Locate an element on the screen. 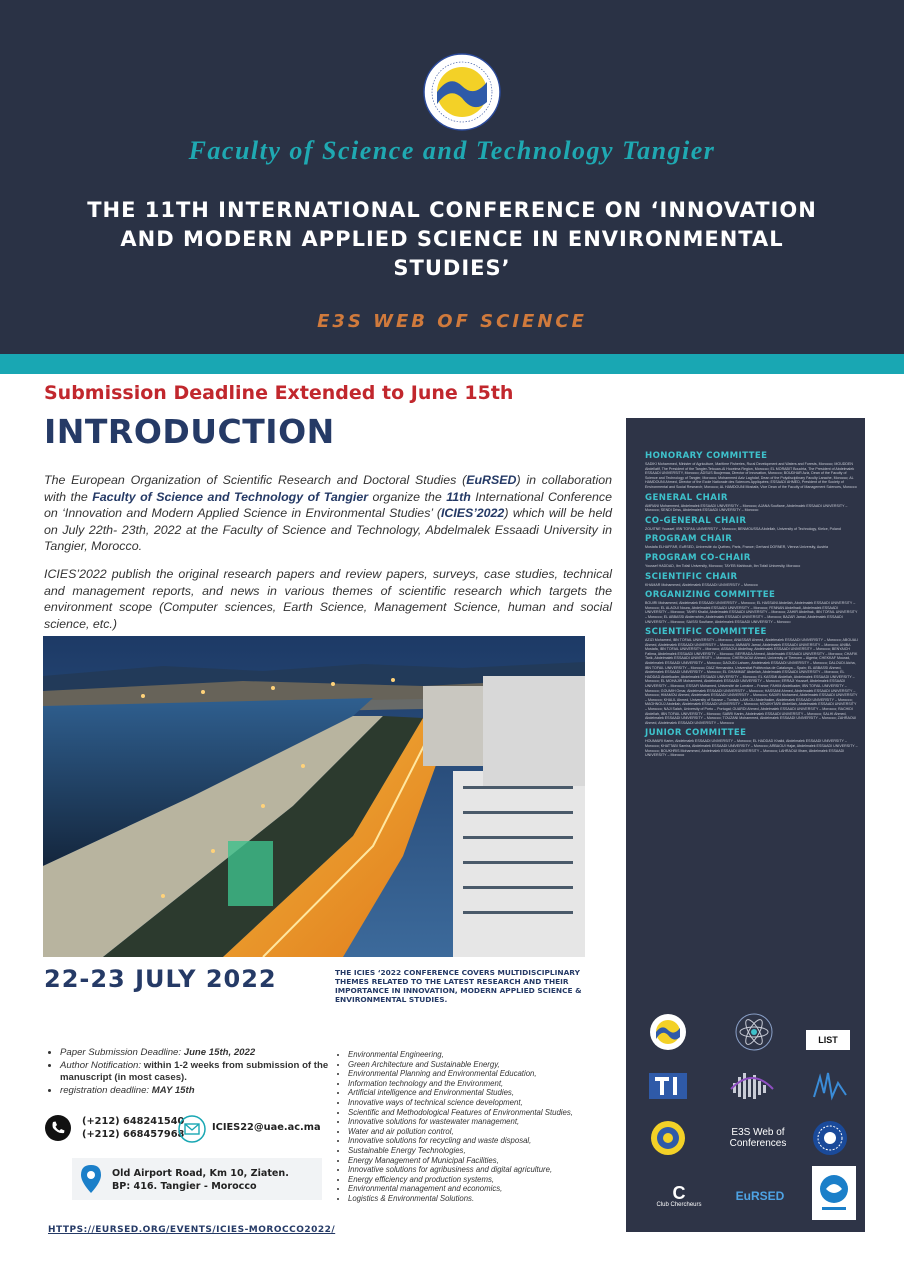  committee-title: PROGRAM CO-CHAIR is located at coordinates (698, 557).